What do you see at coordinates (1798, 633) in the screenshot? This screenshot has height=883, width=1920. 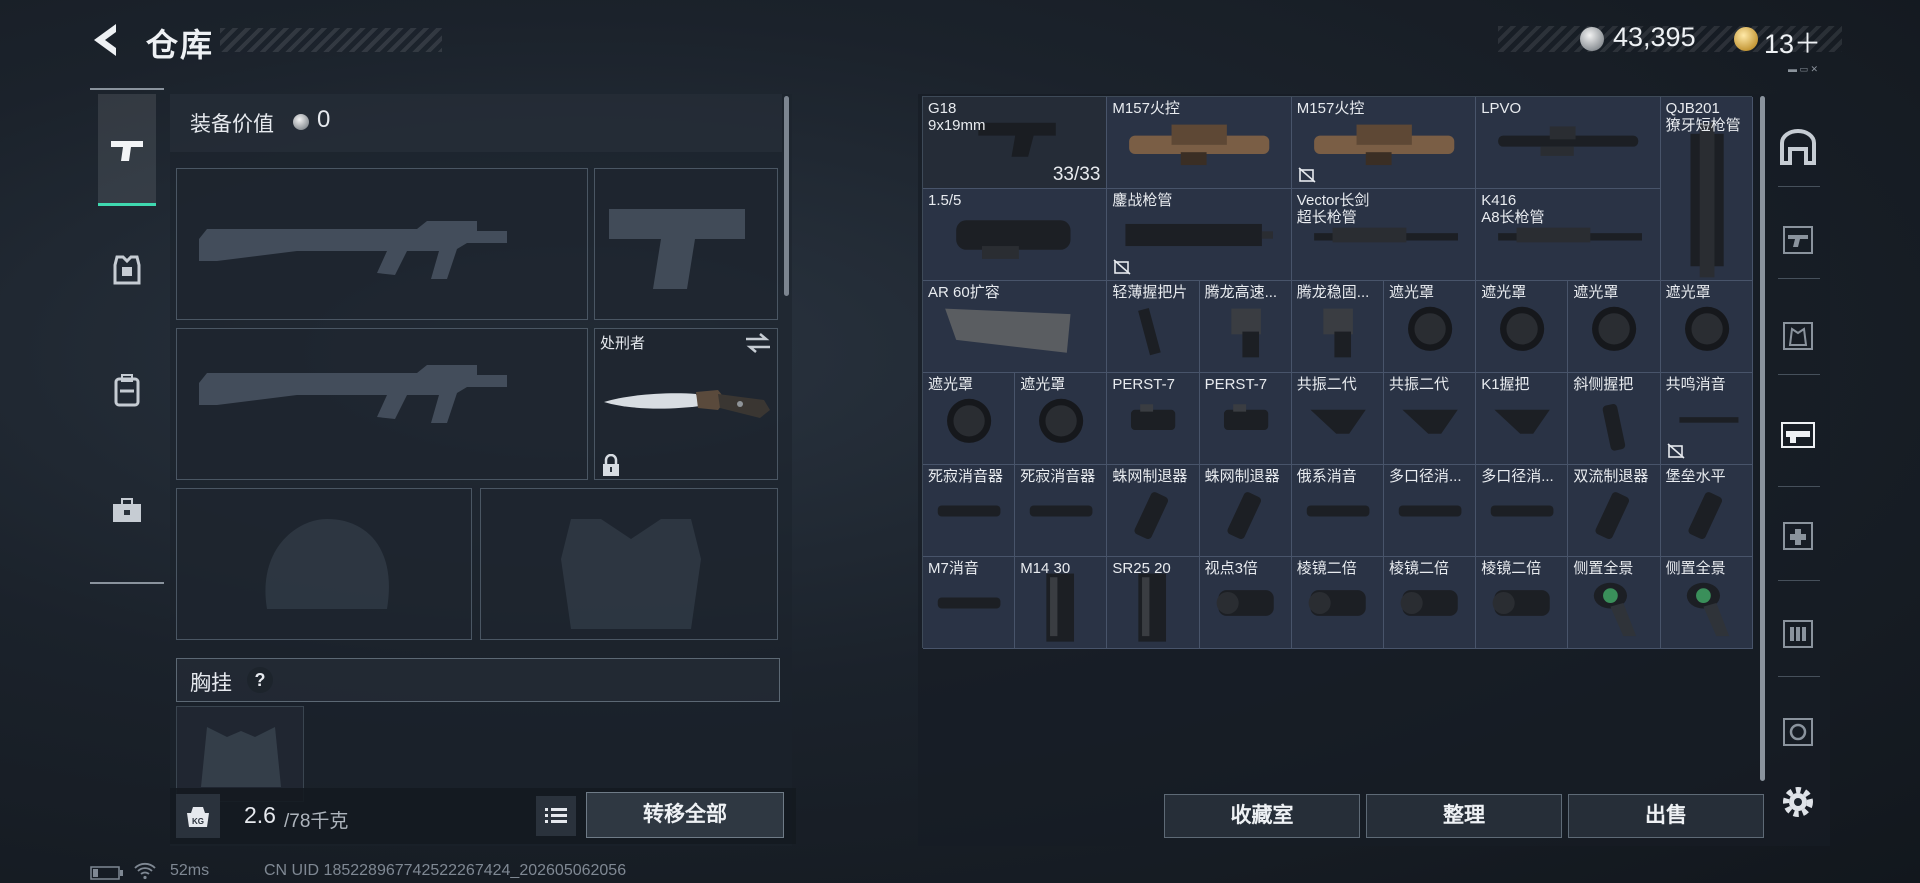 I see `rnav-ammo` at bounding box center [1798, 633].